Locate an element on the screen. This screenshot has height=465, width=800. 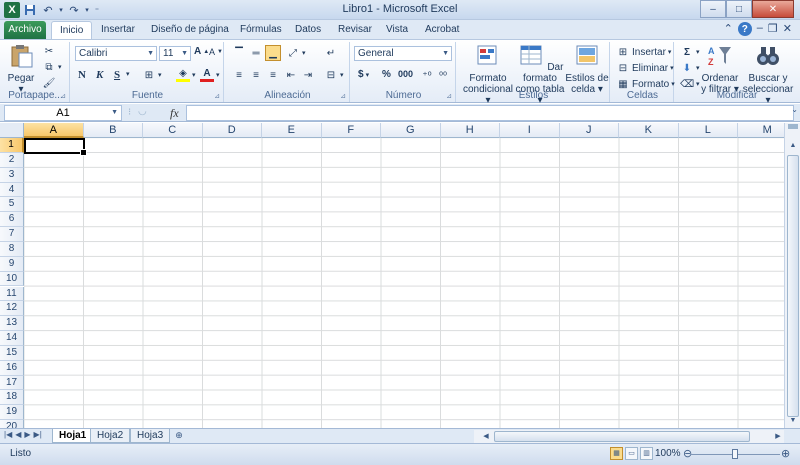
format-painter-button: 🖌 is located at coordinates (49, 83).